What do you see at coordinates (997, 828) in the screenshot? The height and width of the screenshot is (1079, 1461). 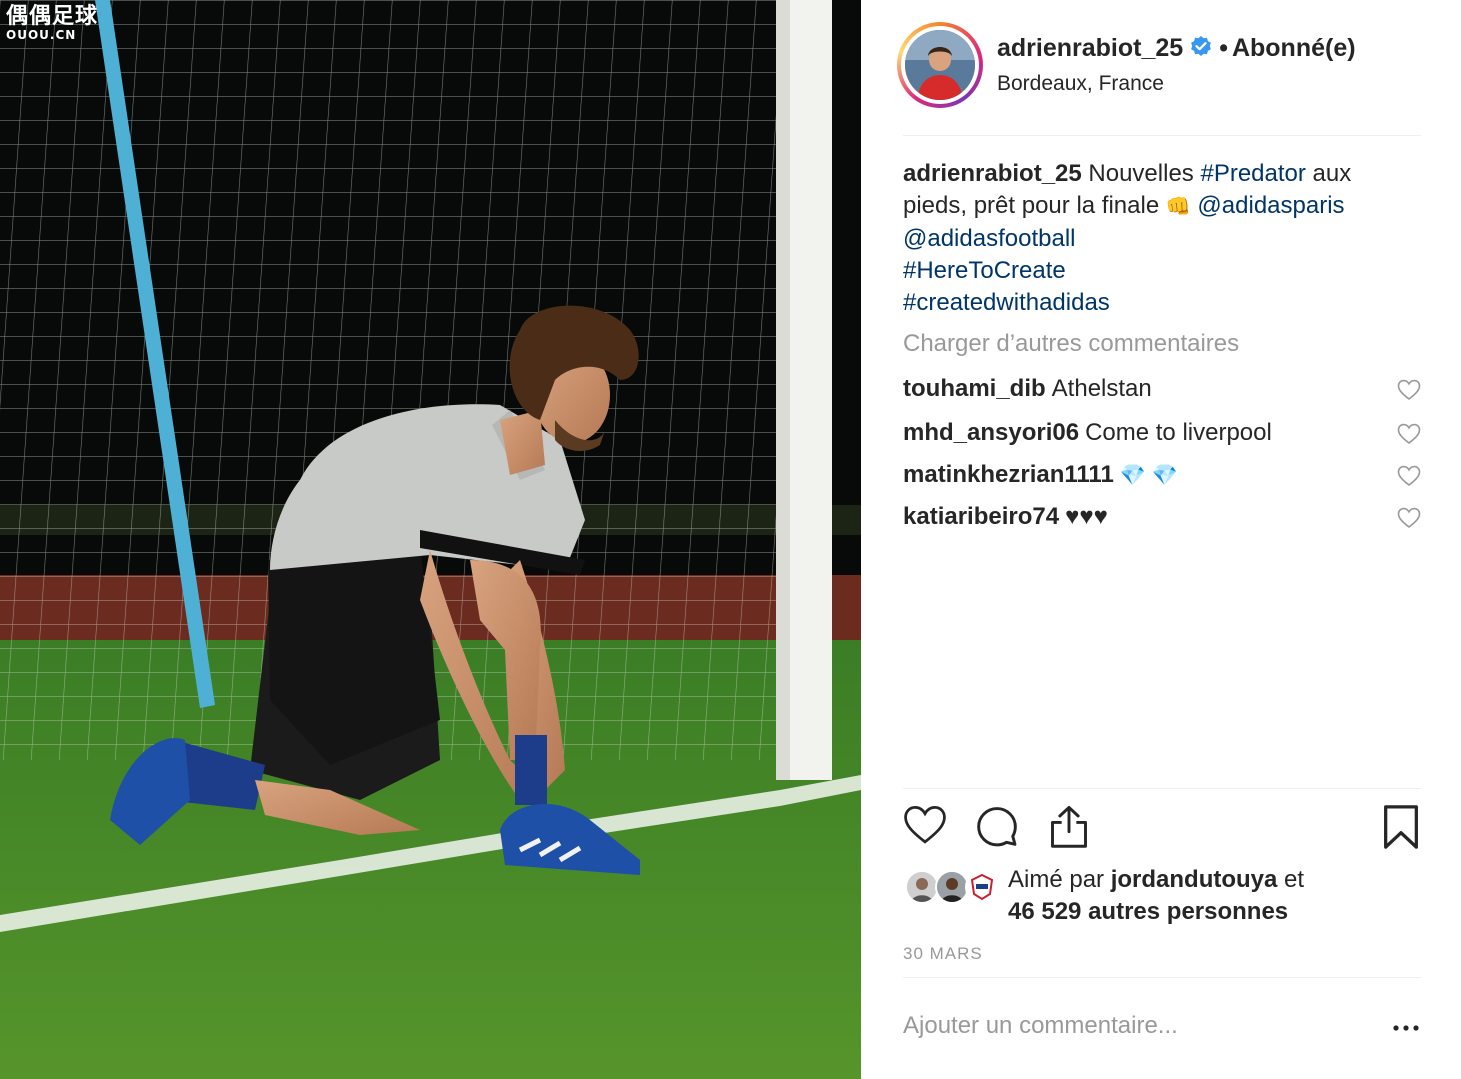 I see `speech-bubble-icon` at bounding box center [997, 828].